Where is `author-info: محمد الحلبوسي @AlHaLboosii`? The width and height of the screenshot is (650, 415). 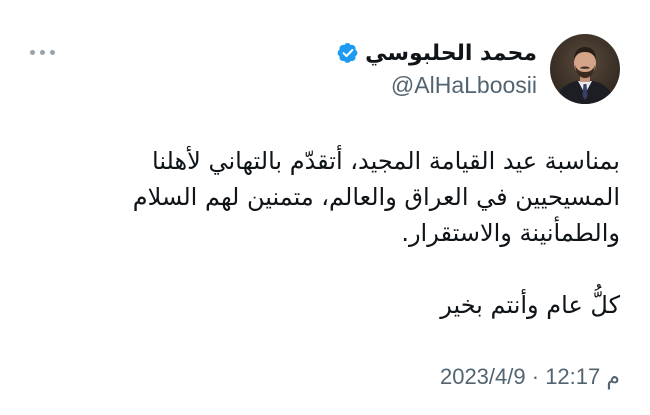
author-info: محمد الحلبوسي @AlHaLboosii is located at coordinates (437, 68).